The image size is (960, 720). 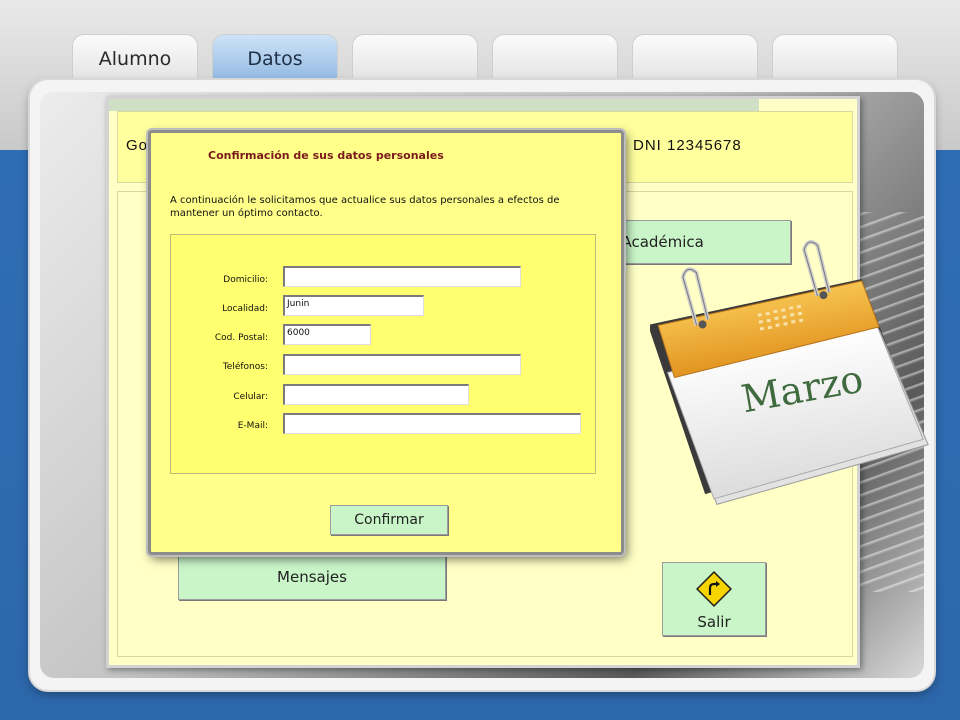 I want to click on celular-field, so click(x=376, y=394).